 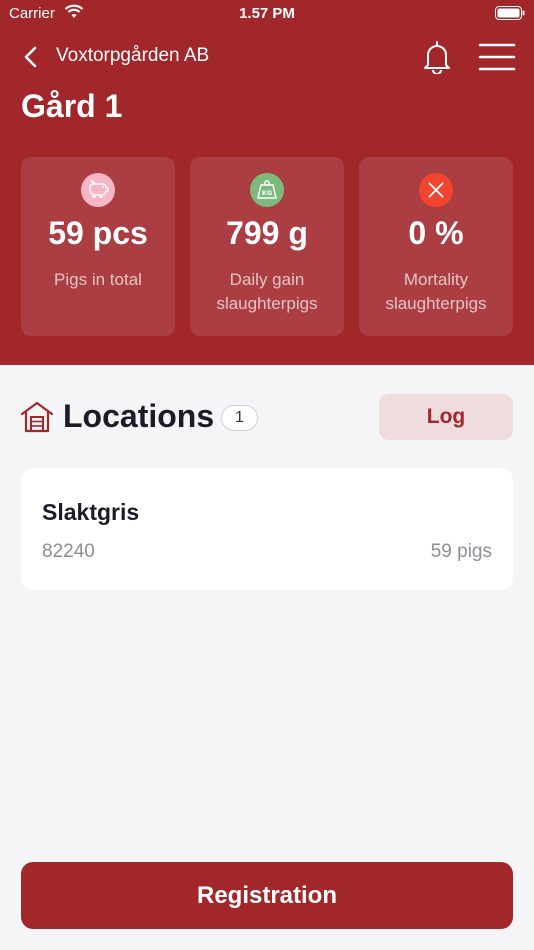 I want to click on stat-value: 799 g, so click(x=267, y=233).